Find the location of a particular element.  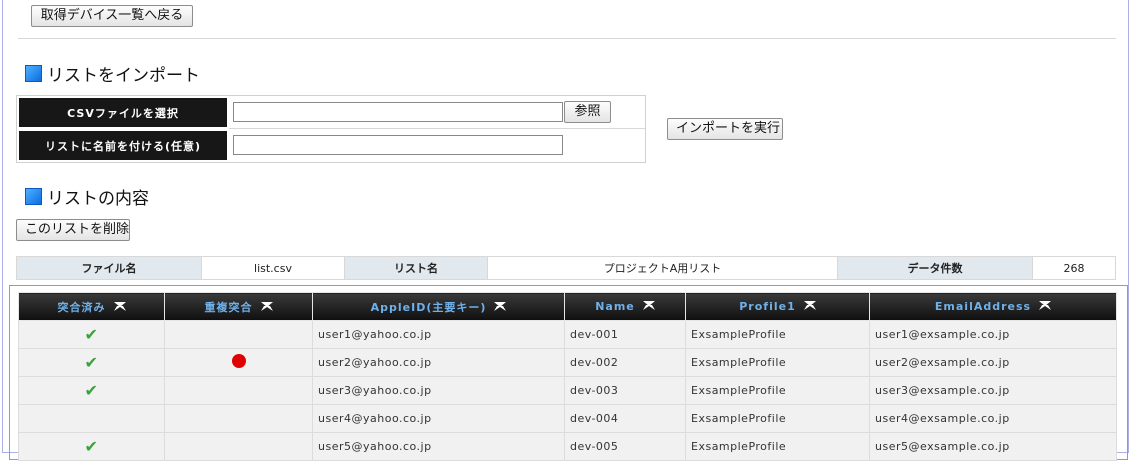

name-row: リストに名前を付ける(任意) is located at coordinates (331, 145).